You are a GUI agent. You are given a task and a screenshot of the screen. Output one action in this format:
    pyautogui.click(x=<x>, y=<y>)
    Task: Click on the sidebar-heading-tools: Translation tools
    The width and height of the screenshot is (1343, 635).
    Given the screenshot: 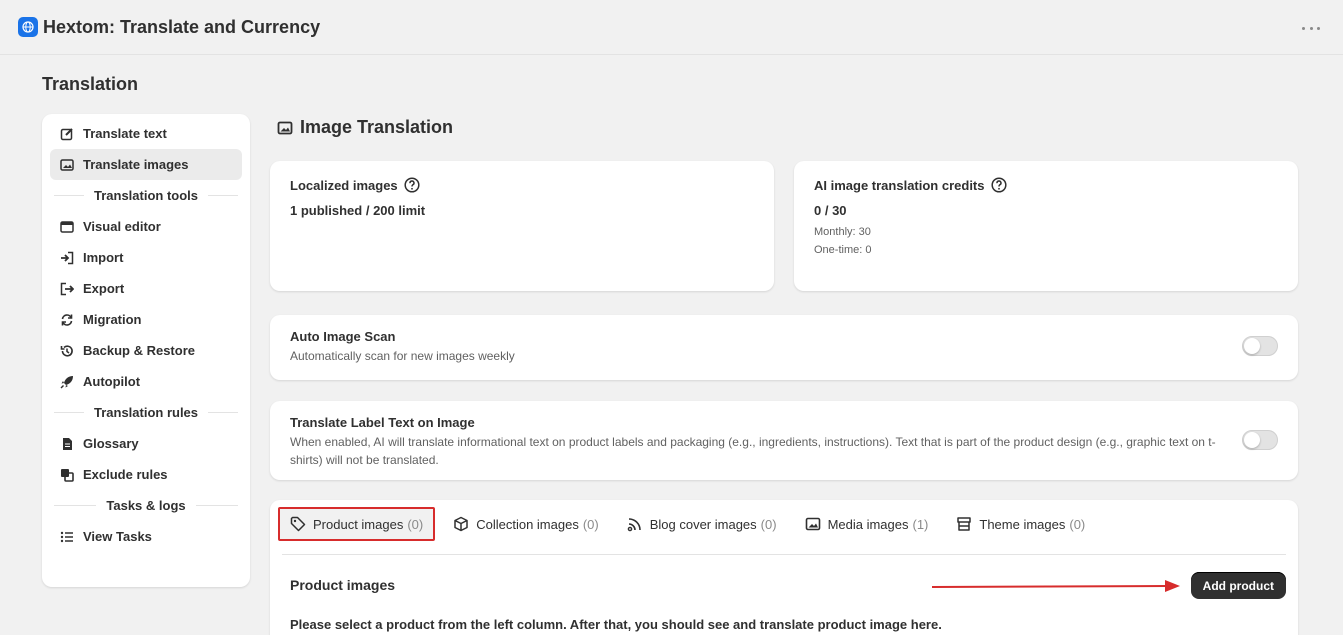 What is the action you would take?
    pyautogui.click(x=146, y=195)
    